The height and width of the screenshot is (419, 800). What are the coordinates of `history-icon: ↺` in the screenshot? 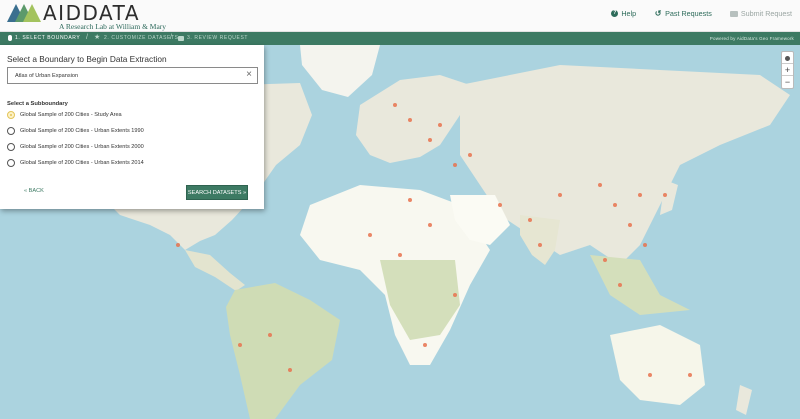 It's located at (658, 13).